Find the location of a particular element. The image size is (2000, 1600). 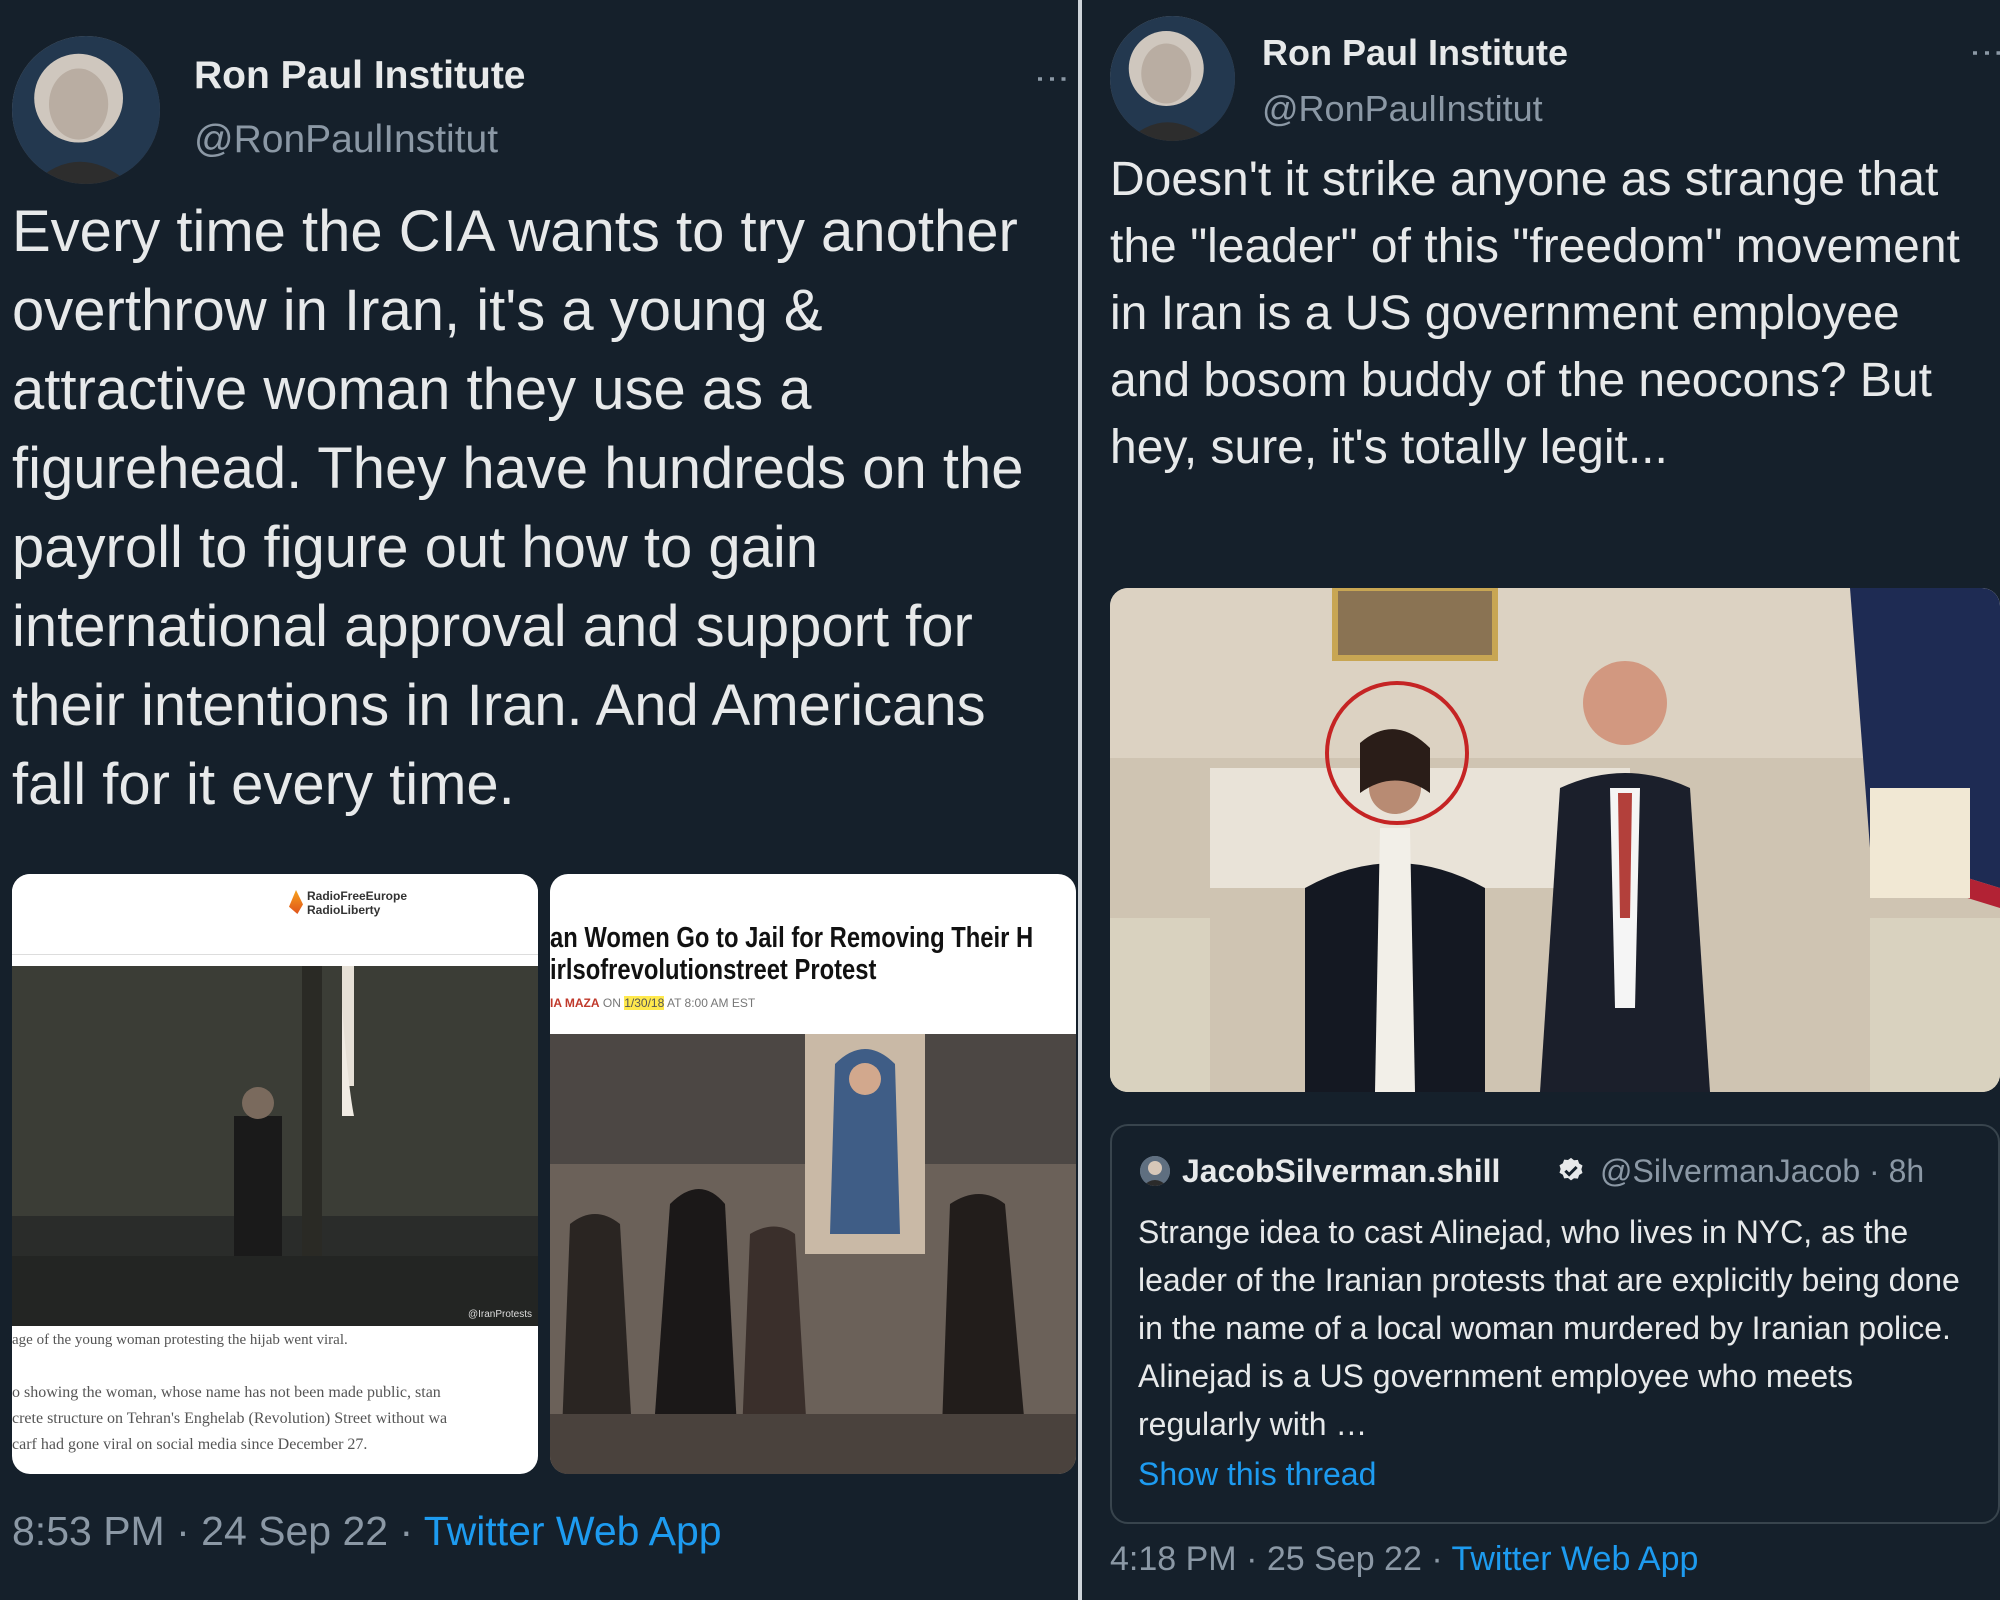

quoted-author-name: JacobSilverman.shill is located at coordinates (1341, 1171).